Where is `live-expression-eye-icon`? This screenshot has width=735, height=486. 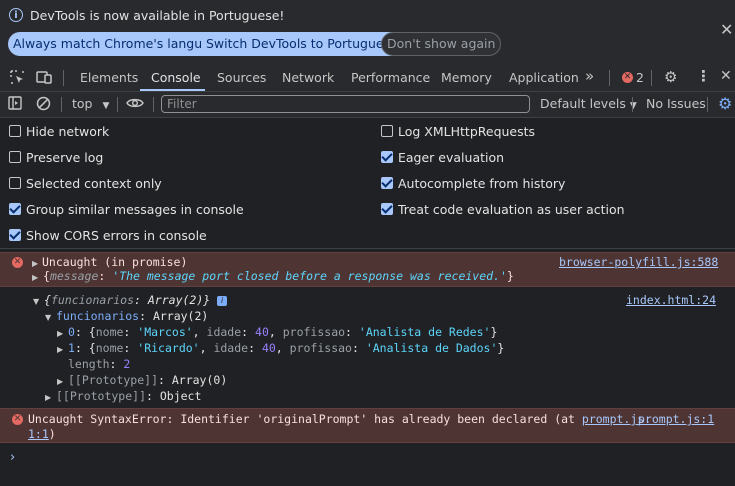 live-expression-eye-icon is located at coordinates (135, 105).